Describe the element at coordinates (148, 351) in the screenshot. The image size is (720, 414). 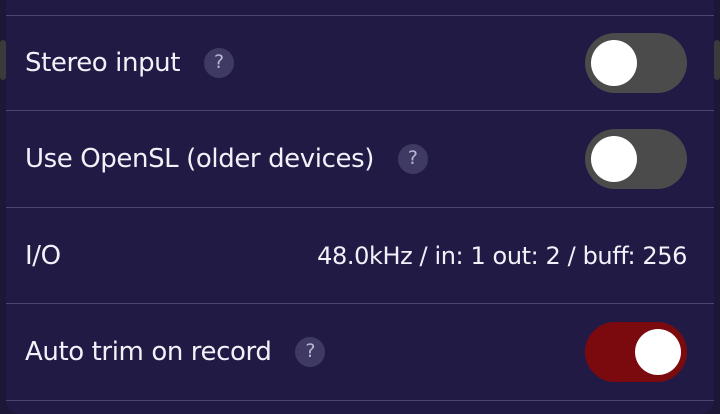
I see `auto-trim-label: Auto trim on record` at that location.